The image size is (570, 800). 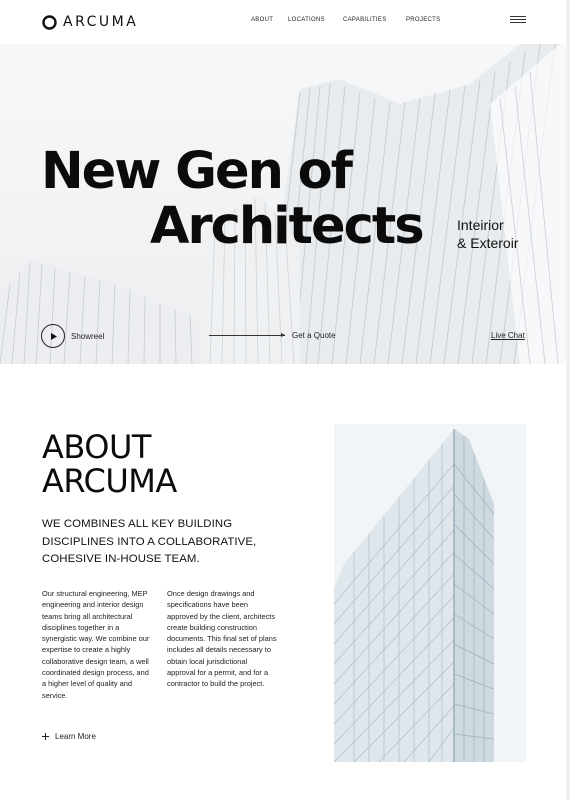 I want to click on learn-more-label: Learn More, so click(x=75, y=736).